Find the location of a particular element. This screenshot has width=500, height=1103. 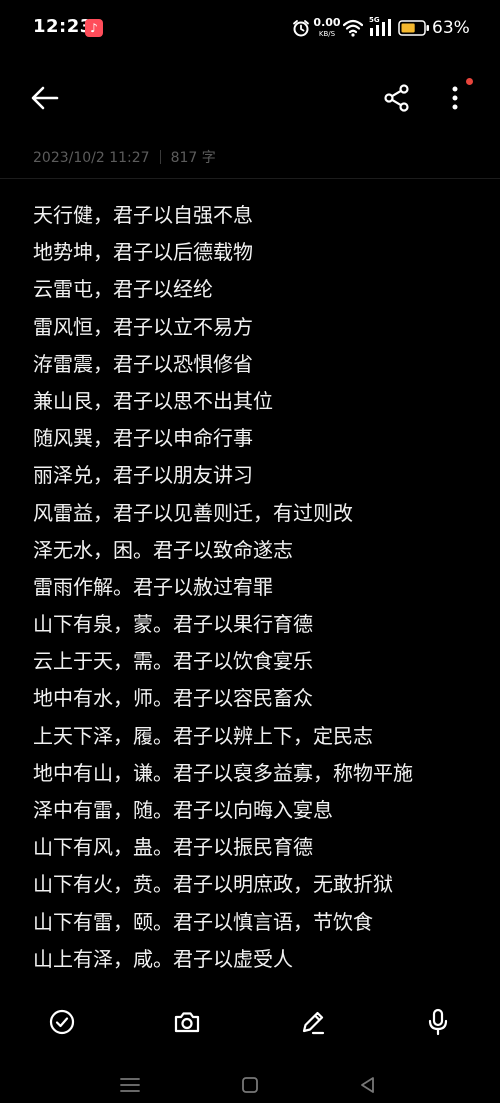

note-line: 风雷益，君子以见善则迁，有过则改 is located at coordinates (258, 513).